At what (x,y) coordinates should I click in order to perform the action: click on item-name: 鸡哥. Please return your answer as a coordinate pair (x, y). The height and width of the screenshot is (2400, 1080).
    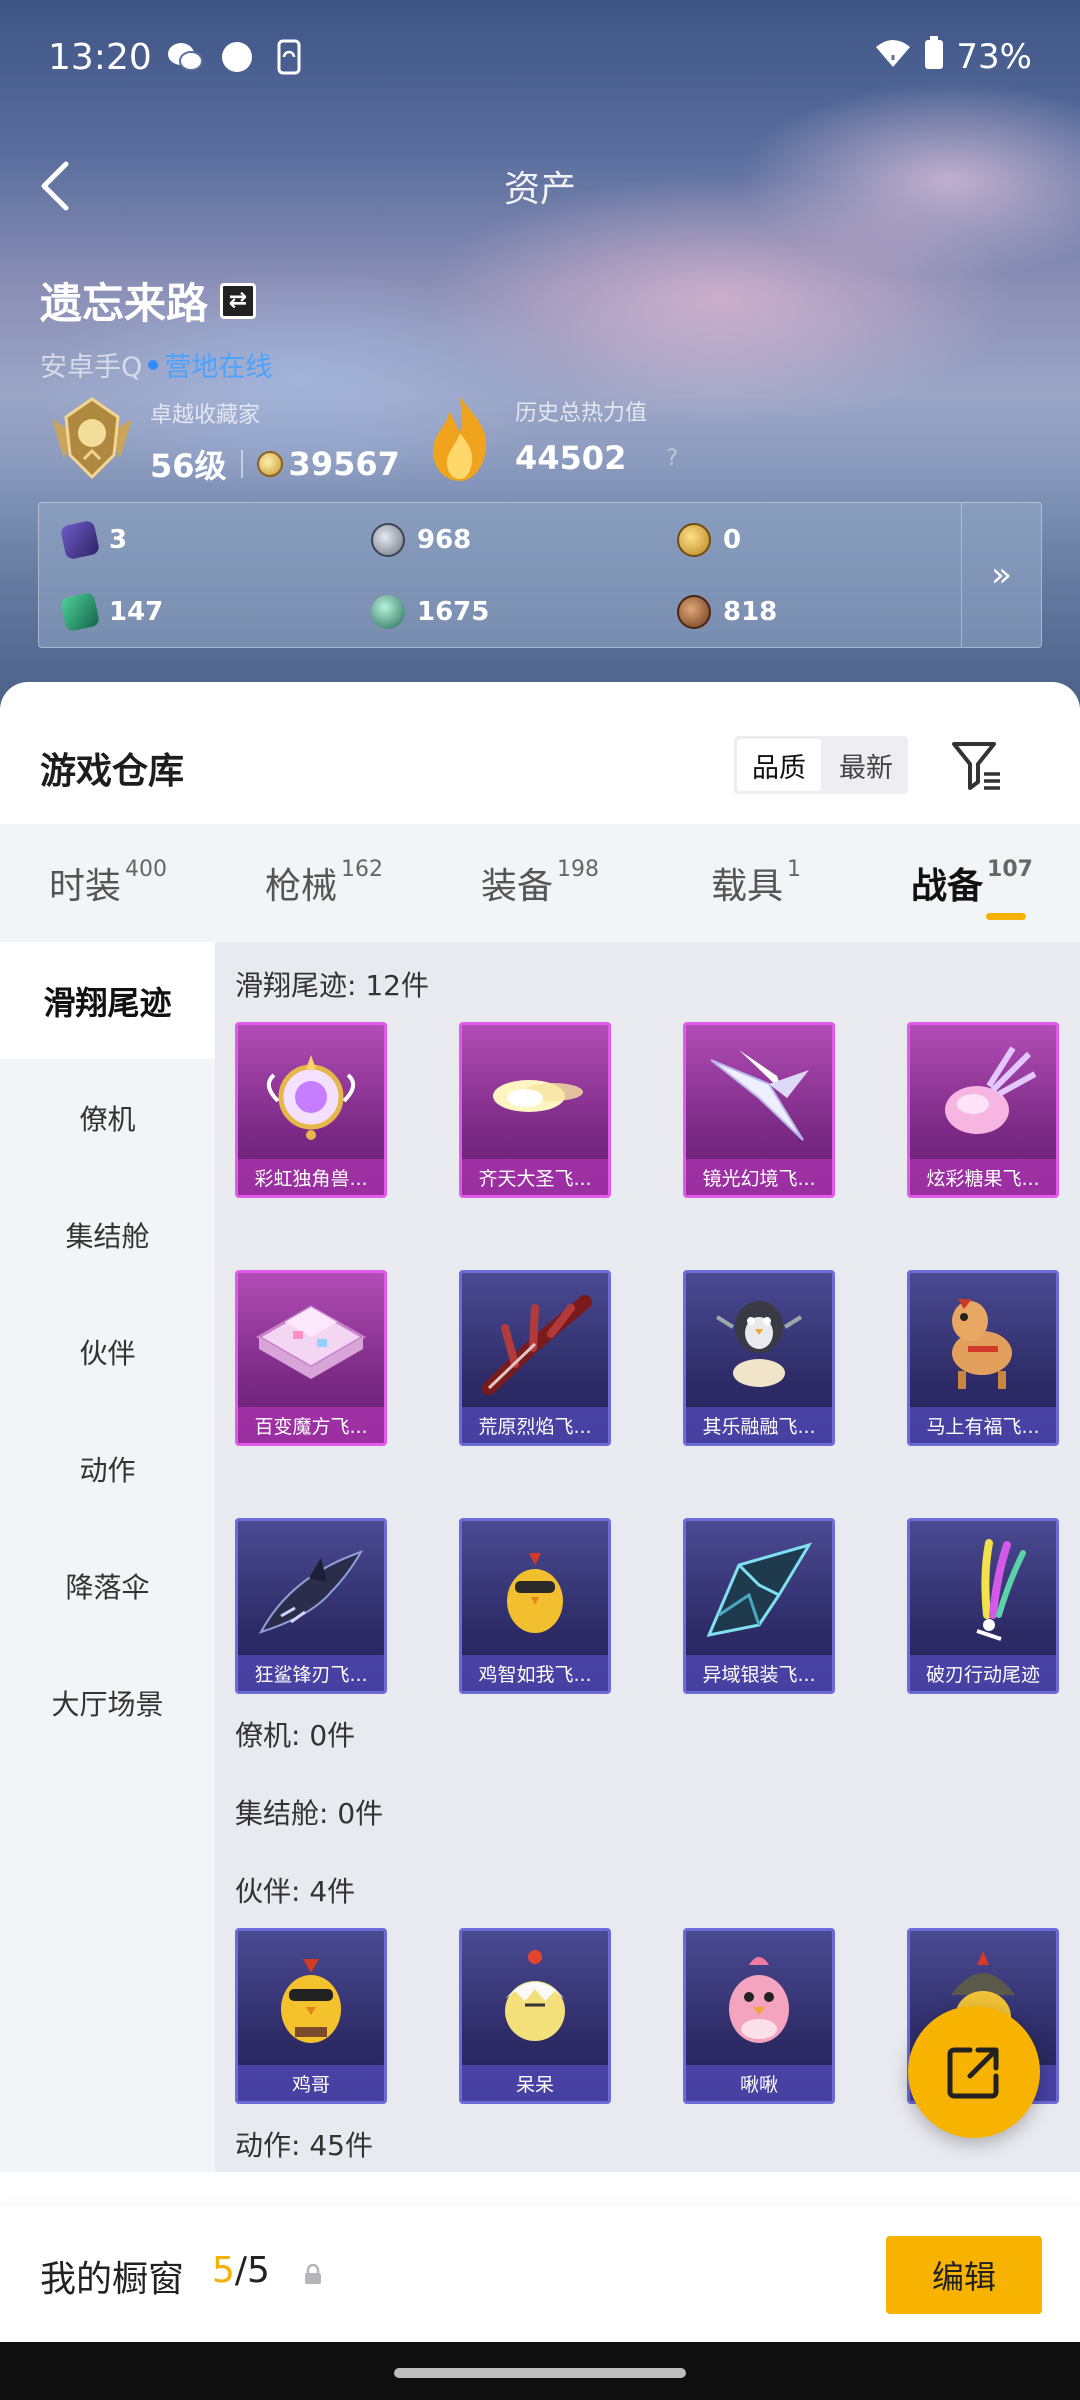
    Looking at the image, I should click on (311, 2083).